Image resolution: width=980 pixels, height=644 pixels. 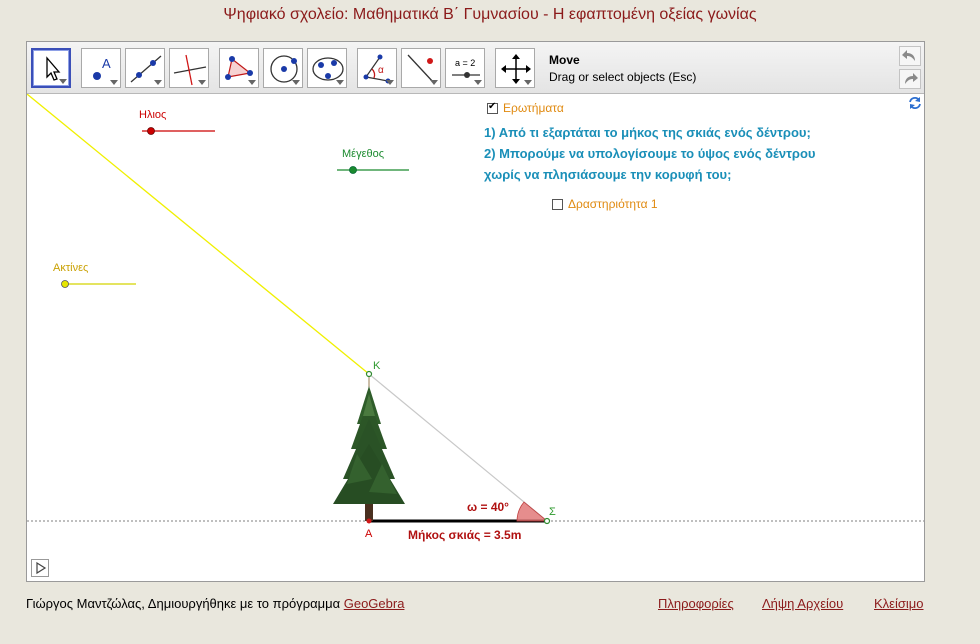 I want to click on angle-label: ω = 40°, so click(x=488, y=507).